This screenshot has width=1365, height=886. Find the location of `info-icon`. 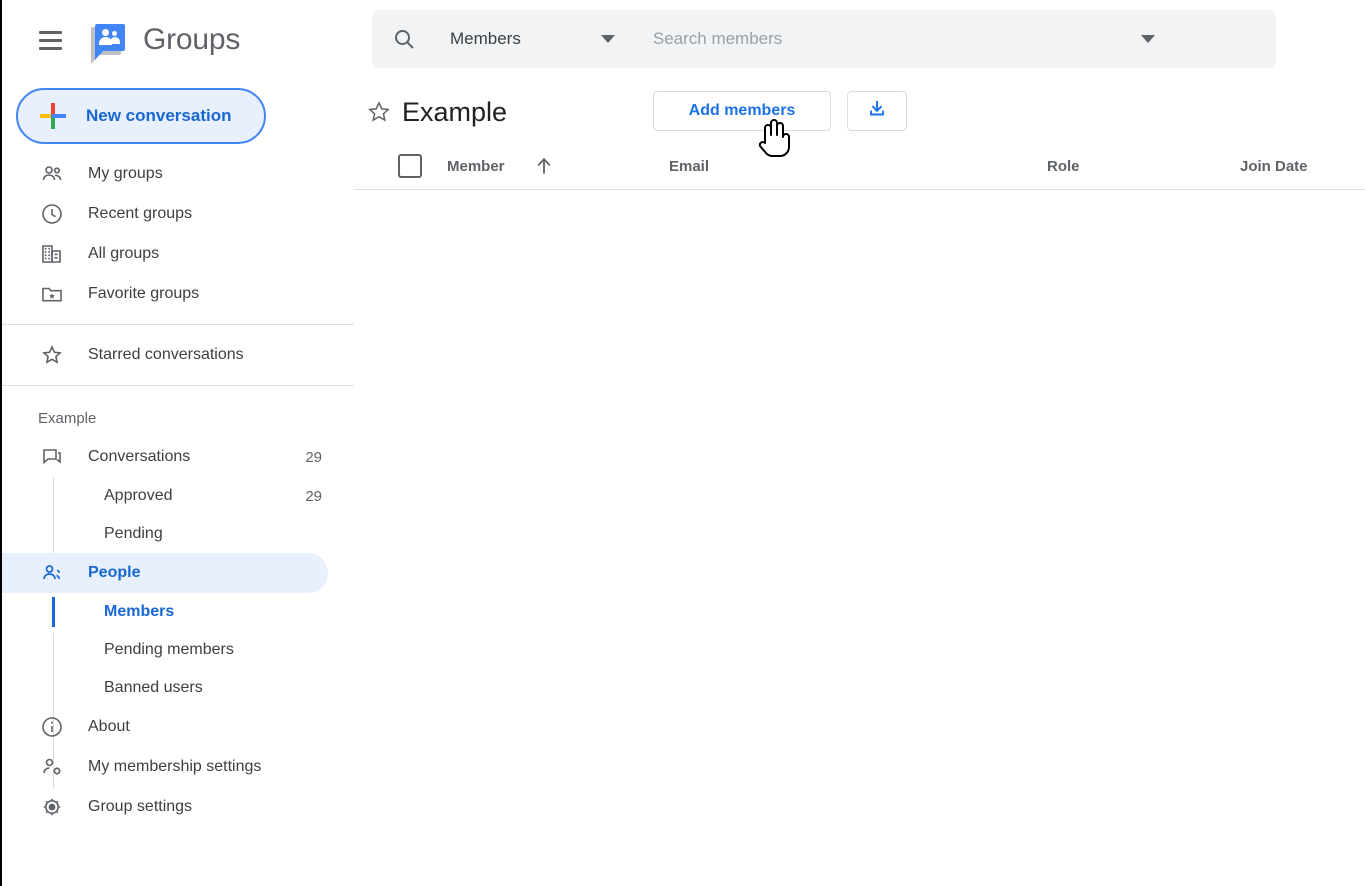

info-icon is located at coordinates (52, 727).